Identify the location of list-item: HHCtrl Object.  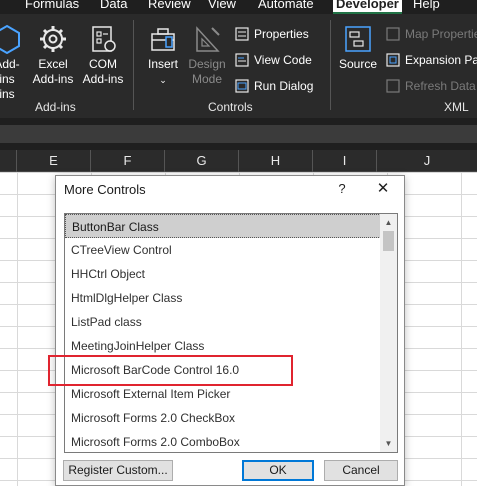
(223, 274).